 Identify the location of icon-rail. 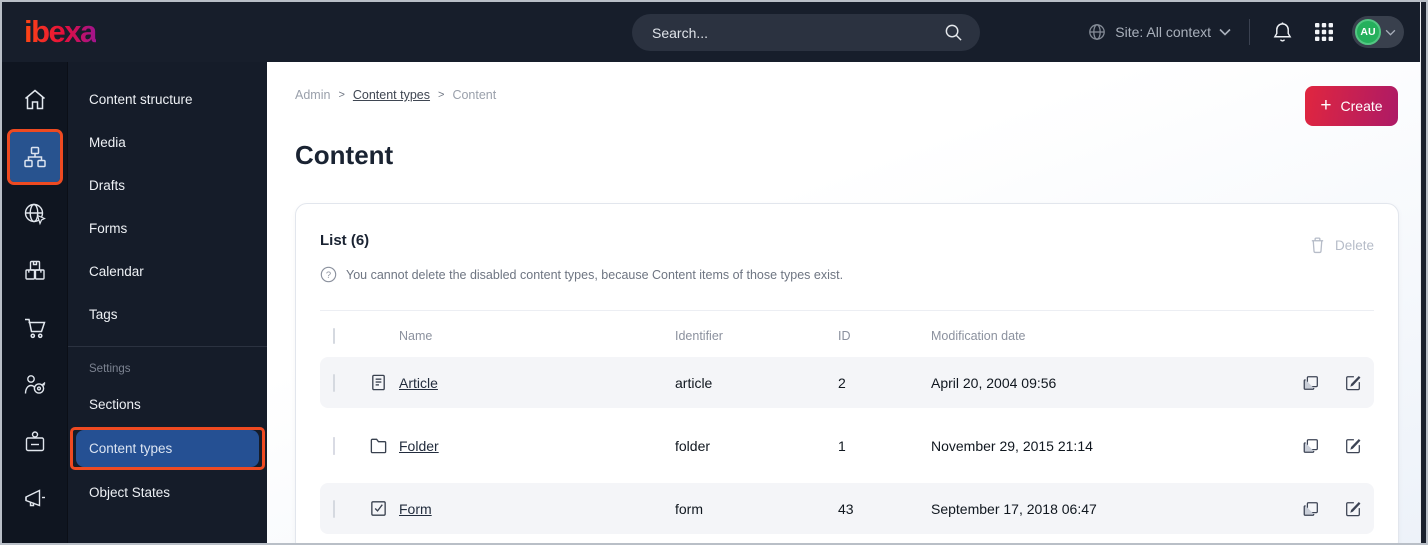
(34, 302).